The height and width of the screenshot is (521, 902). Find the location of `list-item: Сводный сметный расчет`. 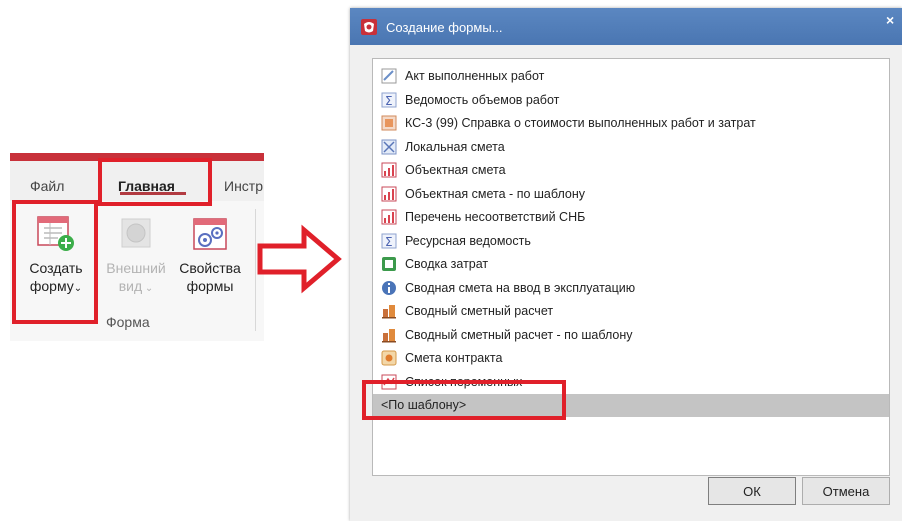

list-item: Сводный сметный расчет is located at coordinates (631, 311).